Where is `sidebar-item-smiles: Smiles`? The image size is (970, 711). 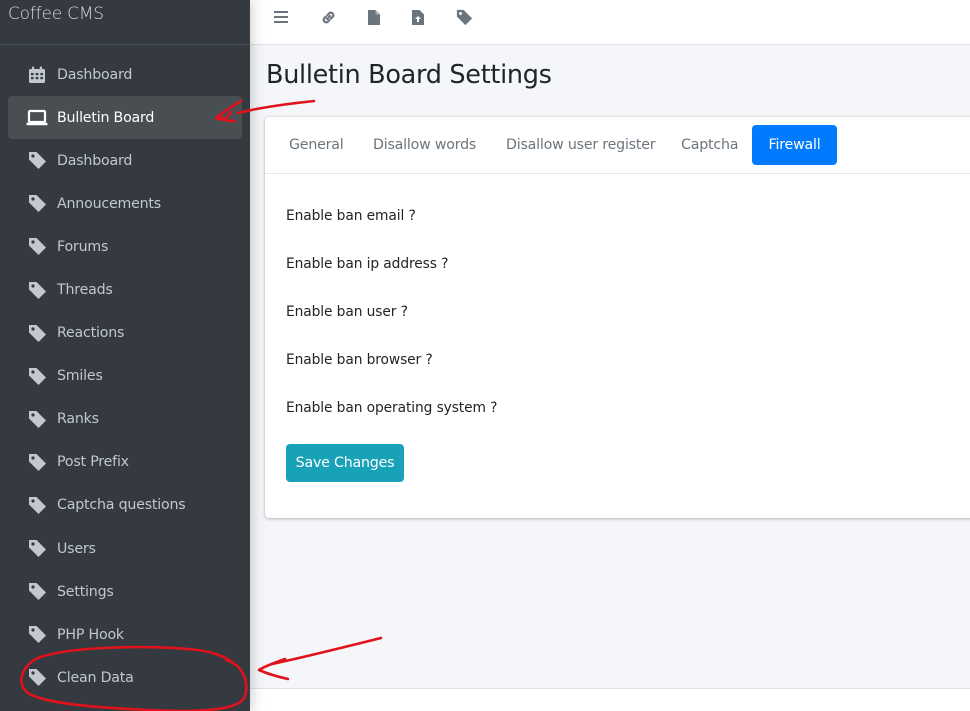
sidebar-item-smiles: Smiles is located at coordinates (125, 376).